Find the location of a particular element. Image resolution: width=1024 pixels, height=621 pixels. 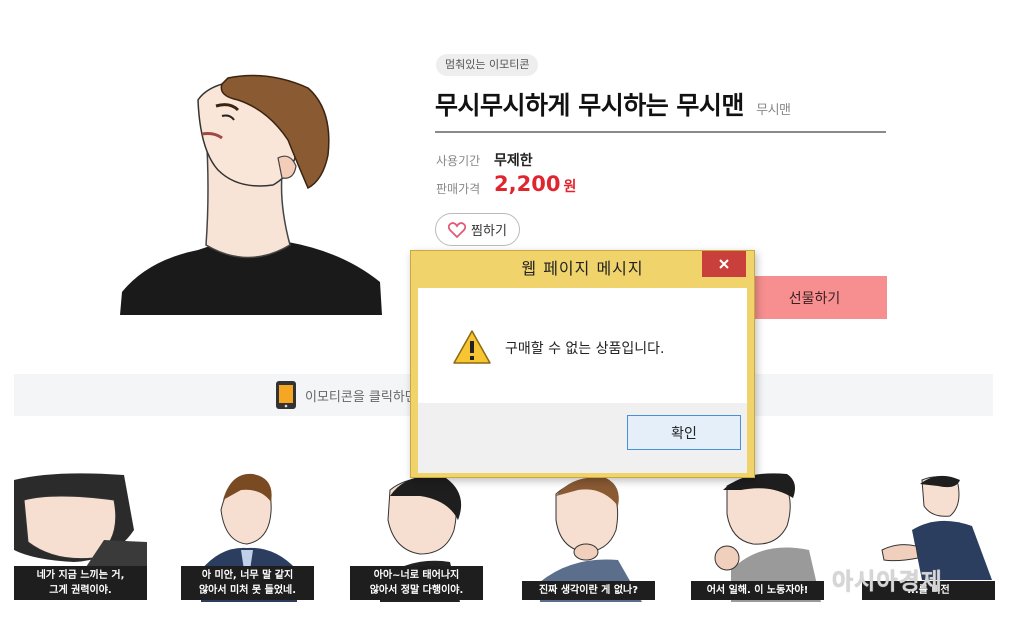

category-tag: 멈춰있는 이모티콘 is located at coordinates (487, 65).